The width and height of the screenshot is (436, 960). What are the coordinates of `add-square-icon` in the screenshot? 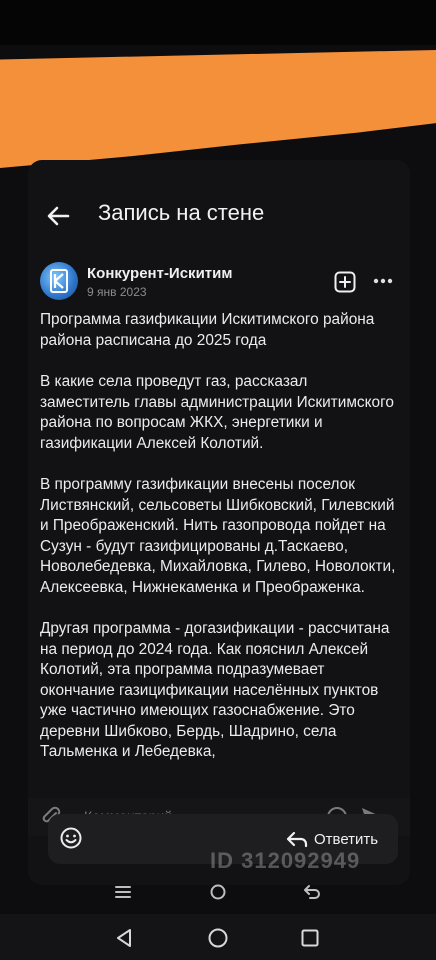 It's located at (345, 282).